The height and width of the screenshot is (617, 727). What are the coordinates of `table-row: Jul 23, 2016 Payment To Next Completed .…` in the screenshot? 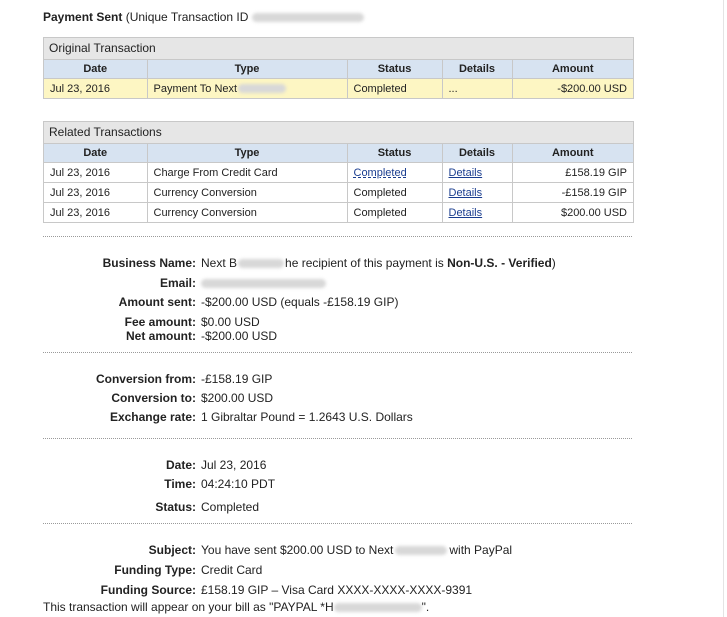 It's located at (338, 88).